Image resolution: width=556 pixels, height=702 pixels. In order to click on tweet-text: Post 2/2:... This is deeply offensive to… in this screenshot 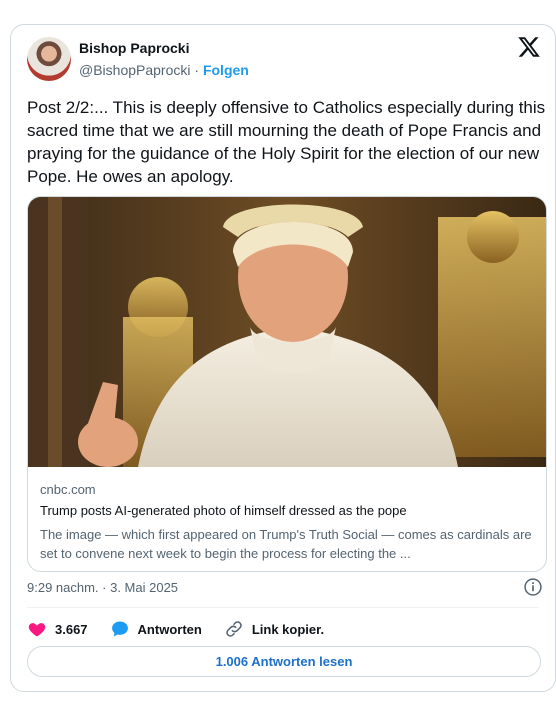, I will do `click(286, 142)`.